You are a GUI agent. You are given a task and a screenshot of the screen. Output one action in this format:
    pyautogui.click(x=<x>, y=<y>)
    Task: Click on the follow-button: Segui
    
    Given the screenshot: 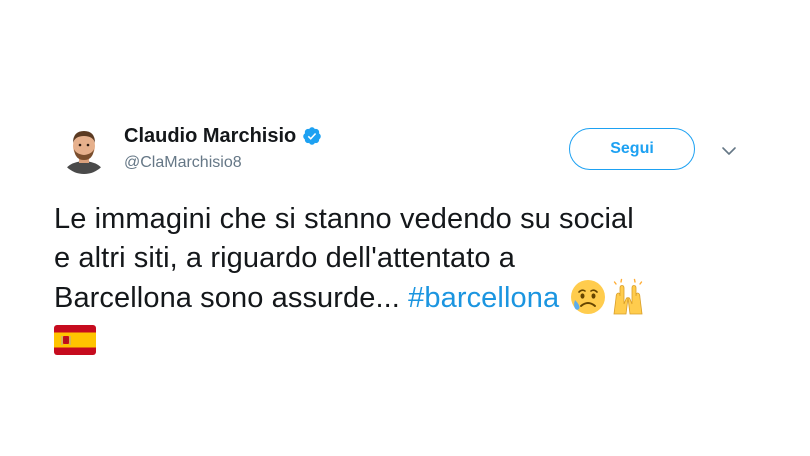 What is the action you would take?
    pyautogui.click(x=632, y=149)
    